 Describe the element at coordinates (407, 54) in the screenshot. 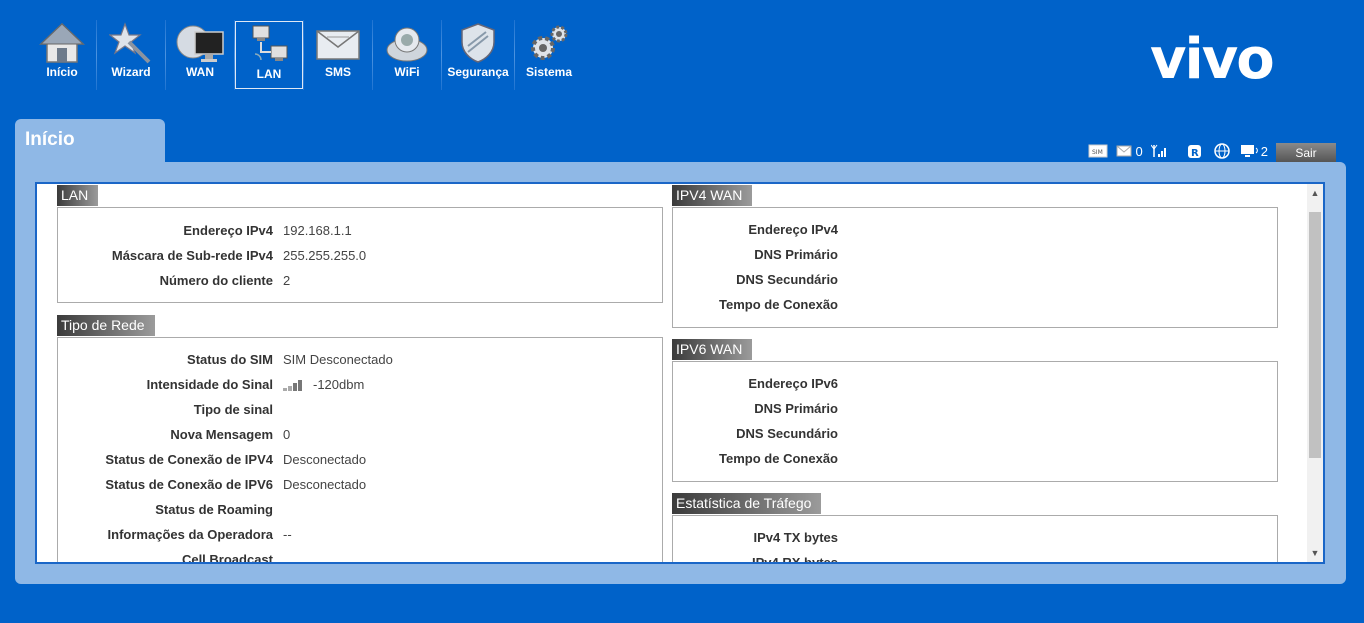

I see `nav-wifi: WiFi` at that location.